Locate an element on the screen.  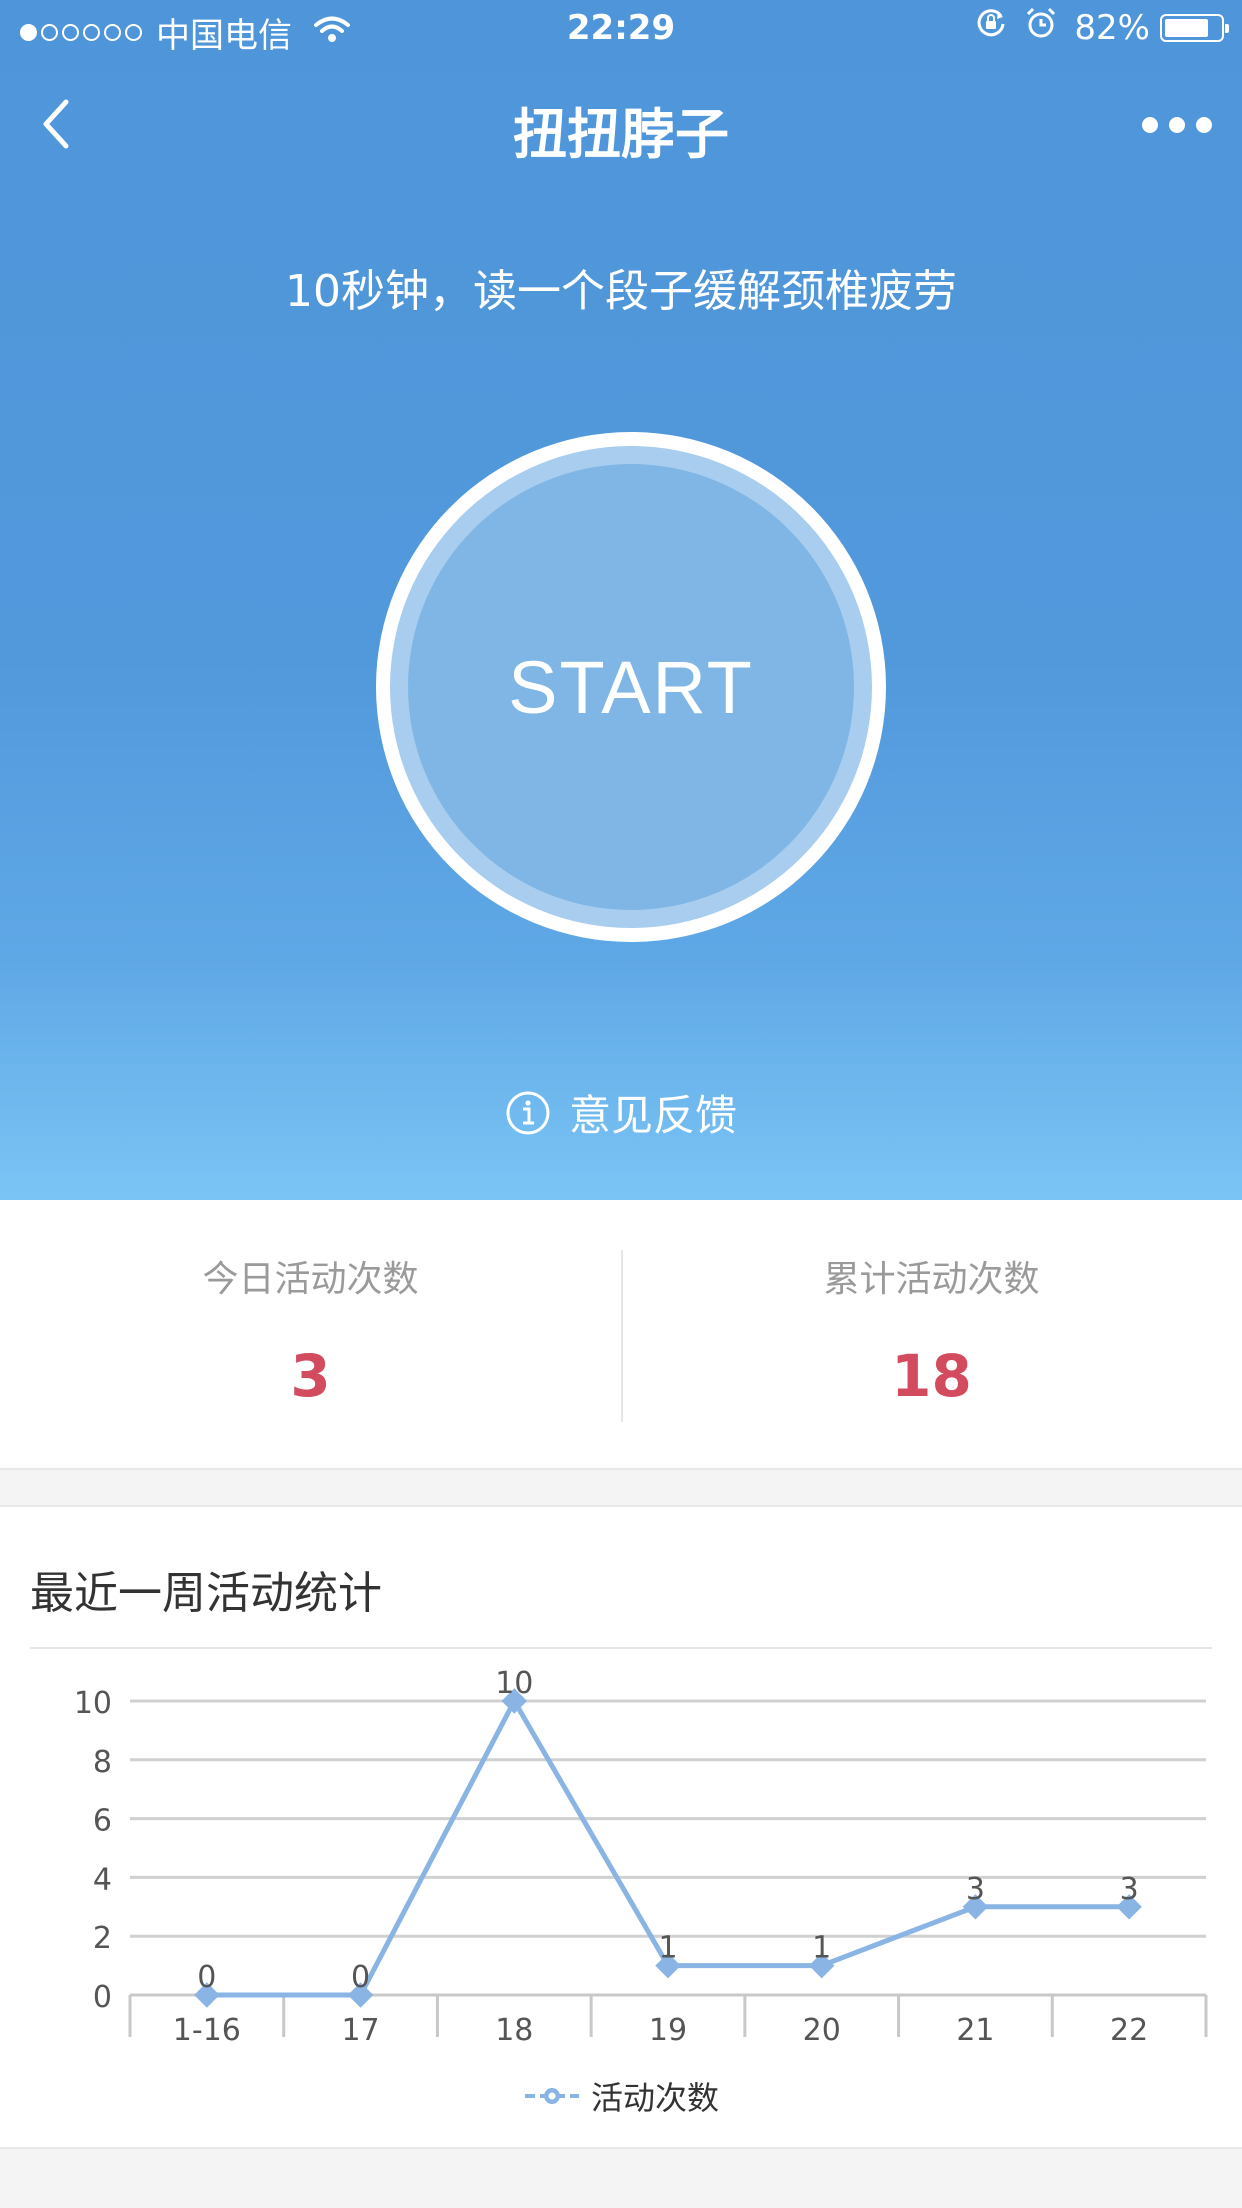
x-tick-label: 21 is located at coordinates (975, 2030).